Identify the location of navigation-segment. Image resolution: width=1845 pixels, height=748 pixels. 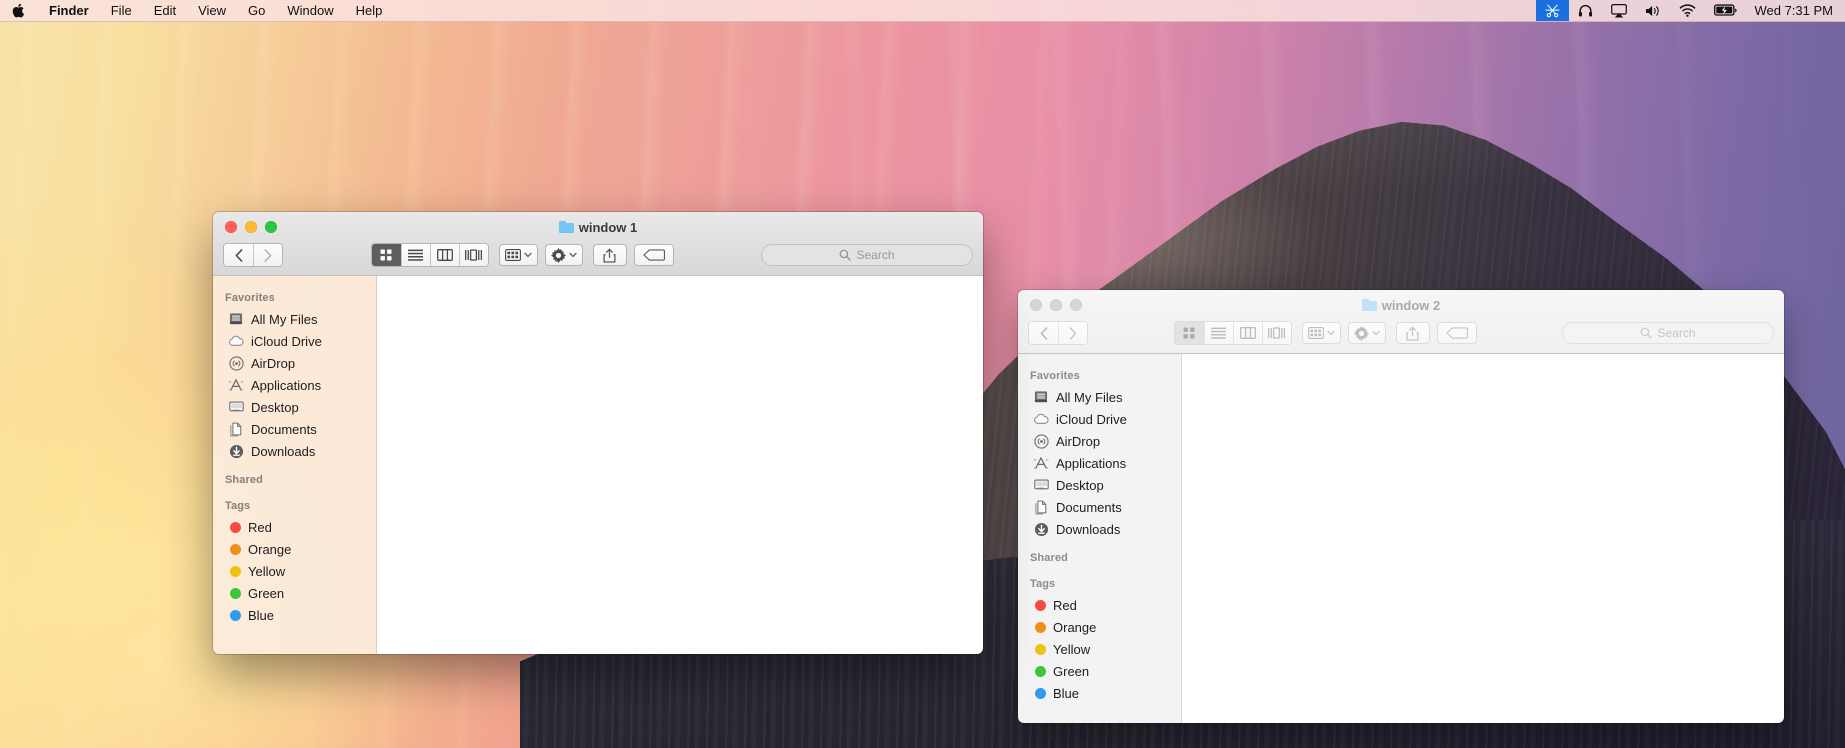
(253, 255).